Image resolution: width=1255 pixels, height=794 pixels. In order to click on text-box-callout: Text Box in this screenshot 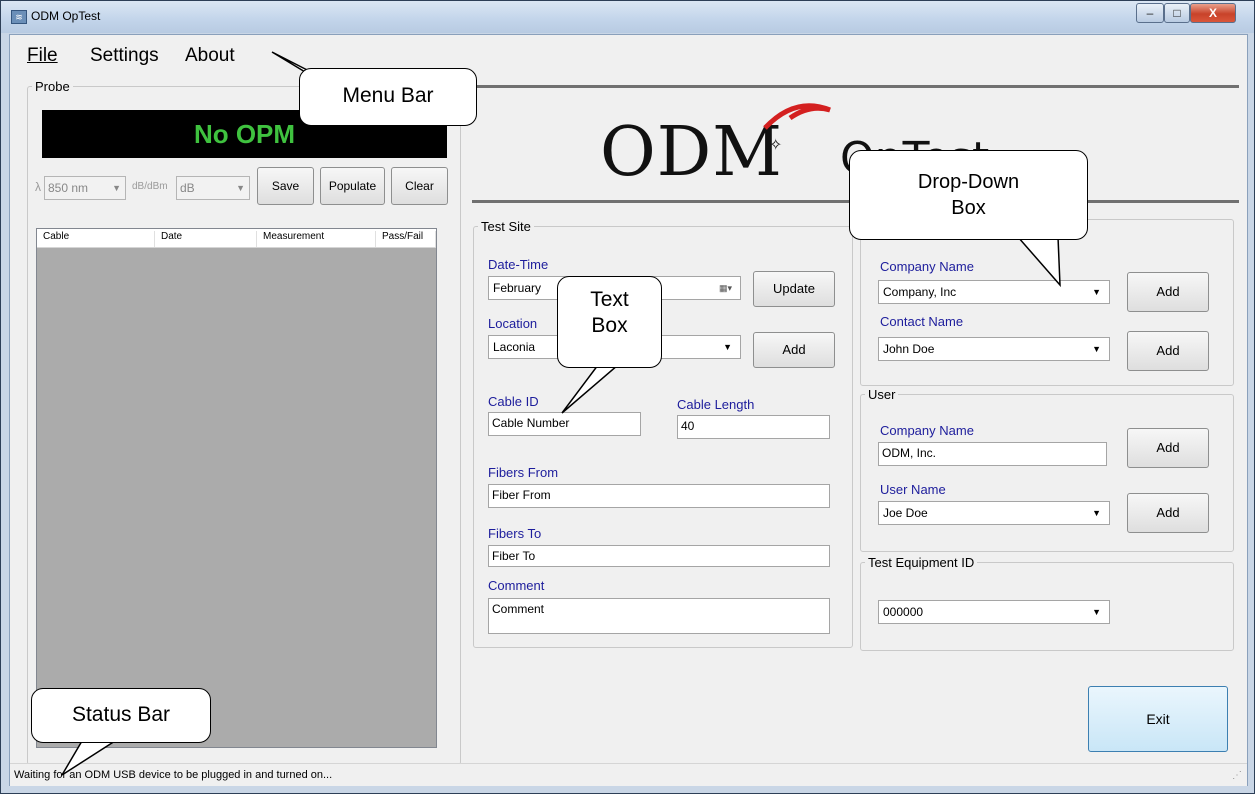, I will do `click(609, 322)`.